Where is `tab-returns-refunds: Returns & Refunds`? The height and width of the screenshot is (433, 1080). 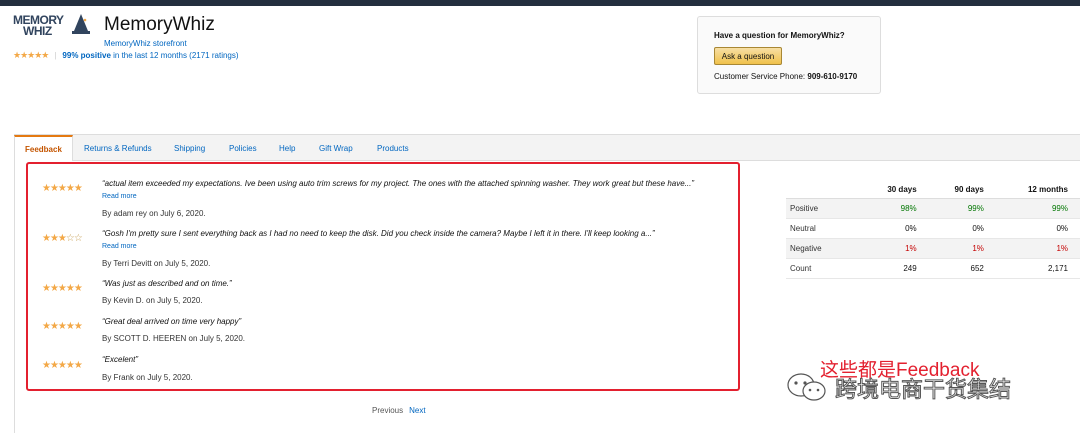 tab-returns-refunds: Returns & Refunds is located at coordinates (118, 148).